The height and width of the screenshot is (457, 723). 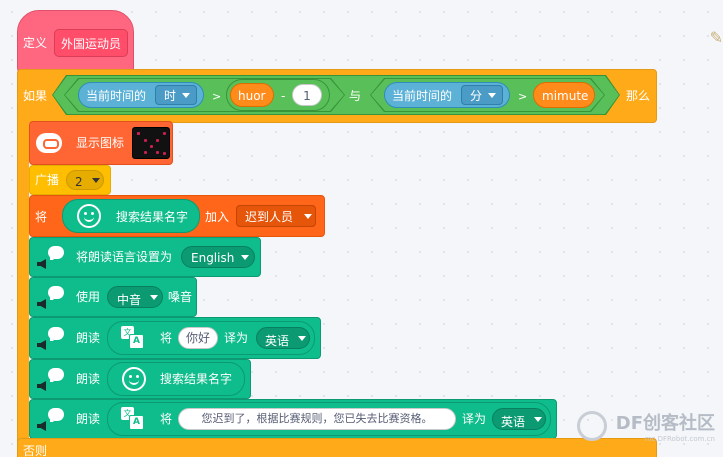 What do you see at coordinates (124, 257) in the screenshot?
I see `set-language-label: 将朗读语言设置为` at bounding box center [124, 257].